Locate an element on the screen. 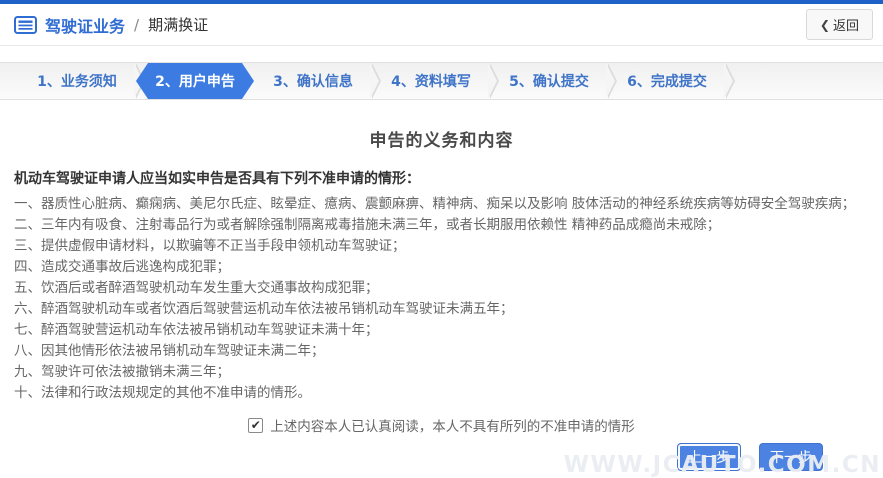  wizard-step-6-complete-submit: 6、完成提交 is located at coordinates (671, 81).